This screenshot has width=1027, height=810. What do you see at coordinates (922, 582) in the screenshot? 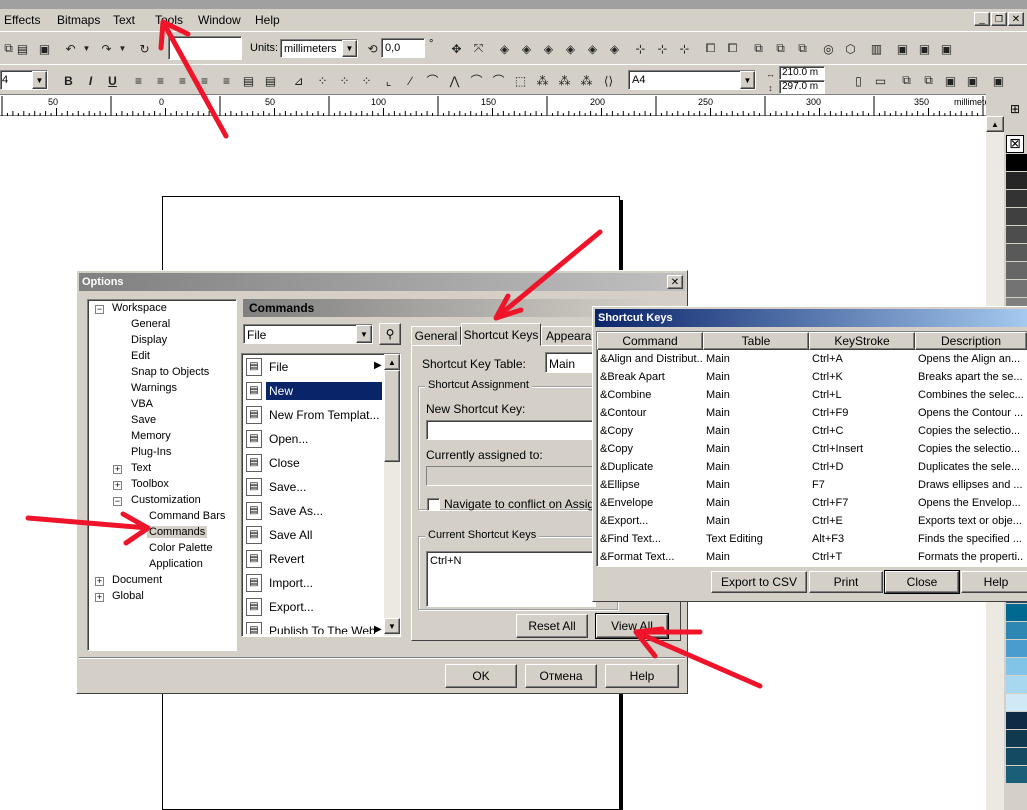
I see `shortcut-close-button: Close` at bounding box center [922, 582].